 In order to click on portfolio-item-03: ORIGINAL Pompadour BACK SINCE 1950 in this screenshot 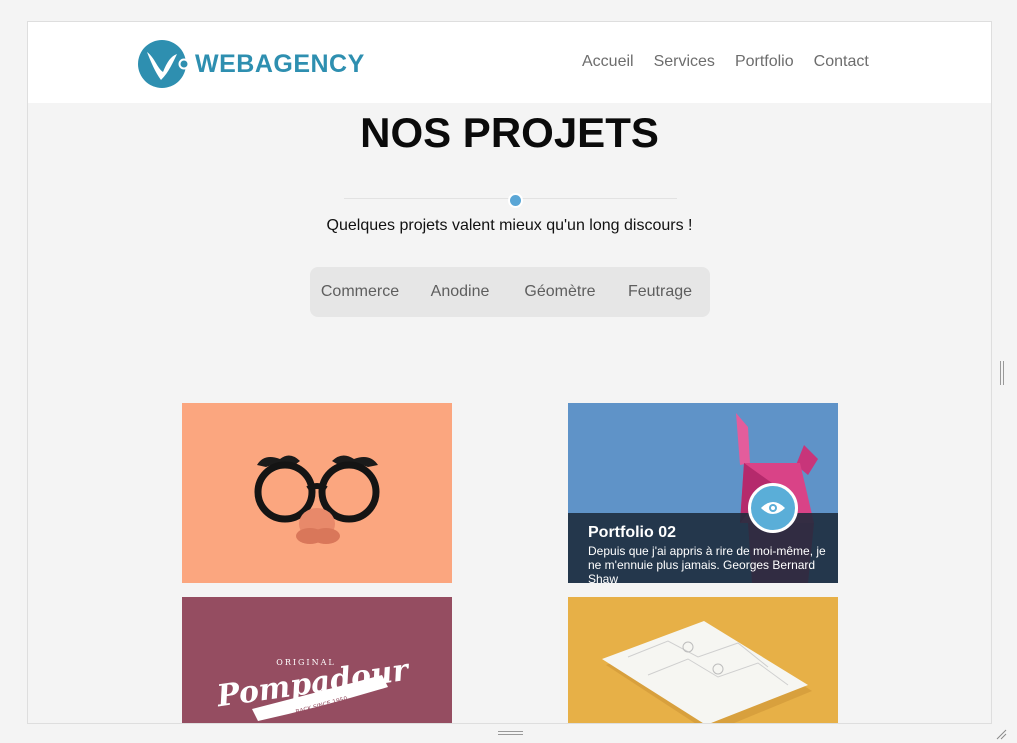, I will do `click(317, 660)`.